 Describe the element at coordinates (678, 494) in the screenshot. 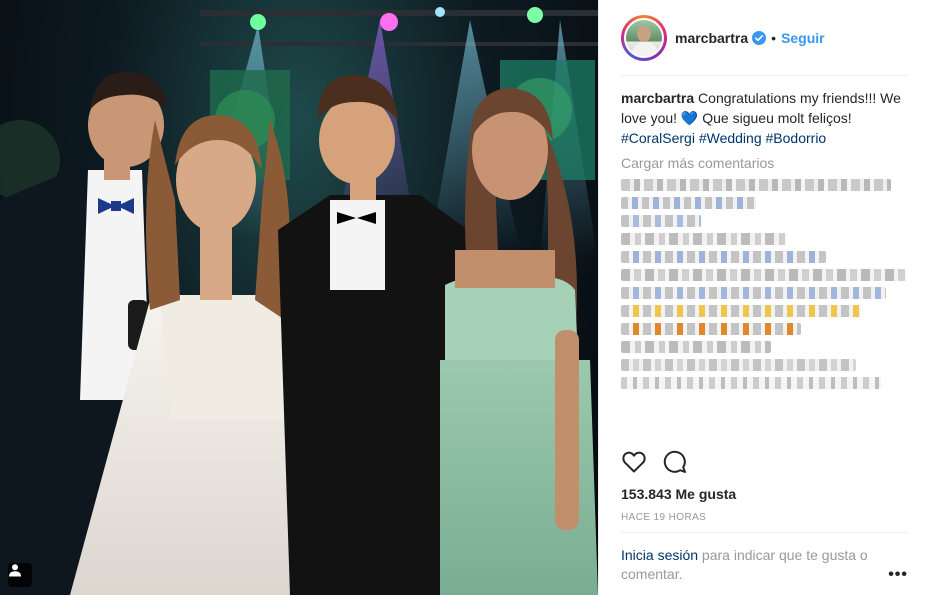

I see `likes-count: 153.843 Me gusta` at that location.